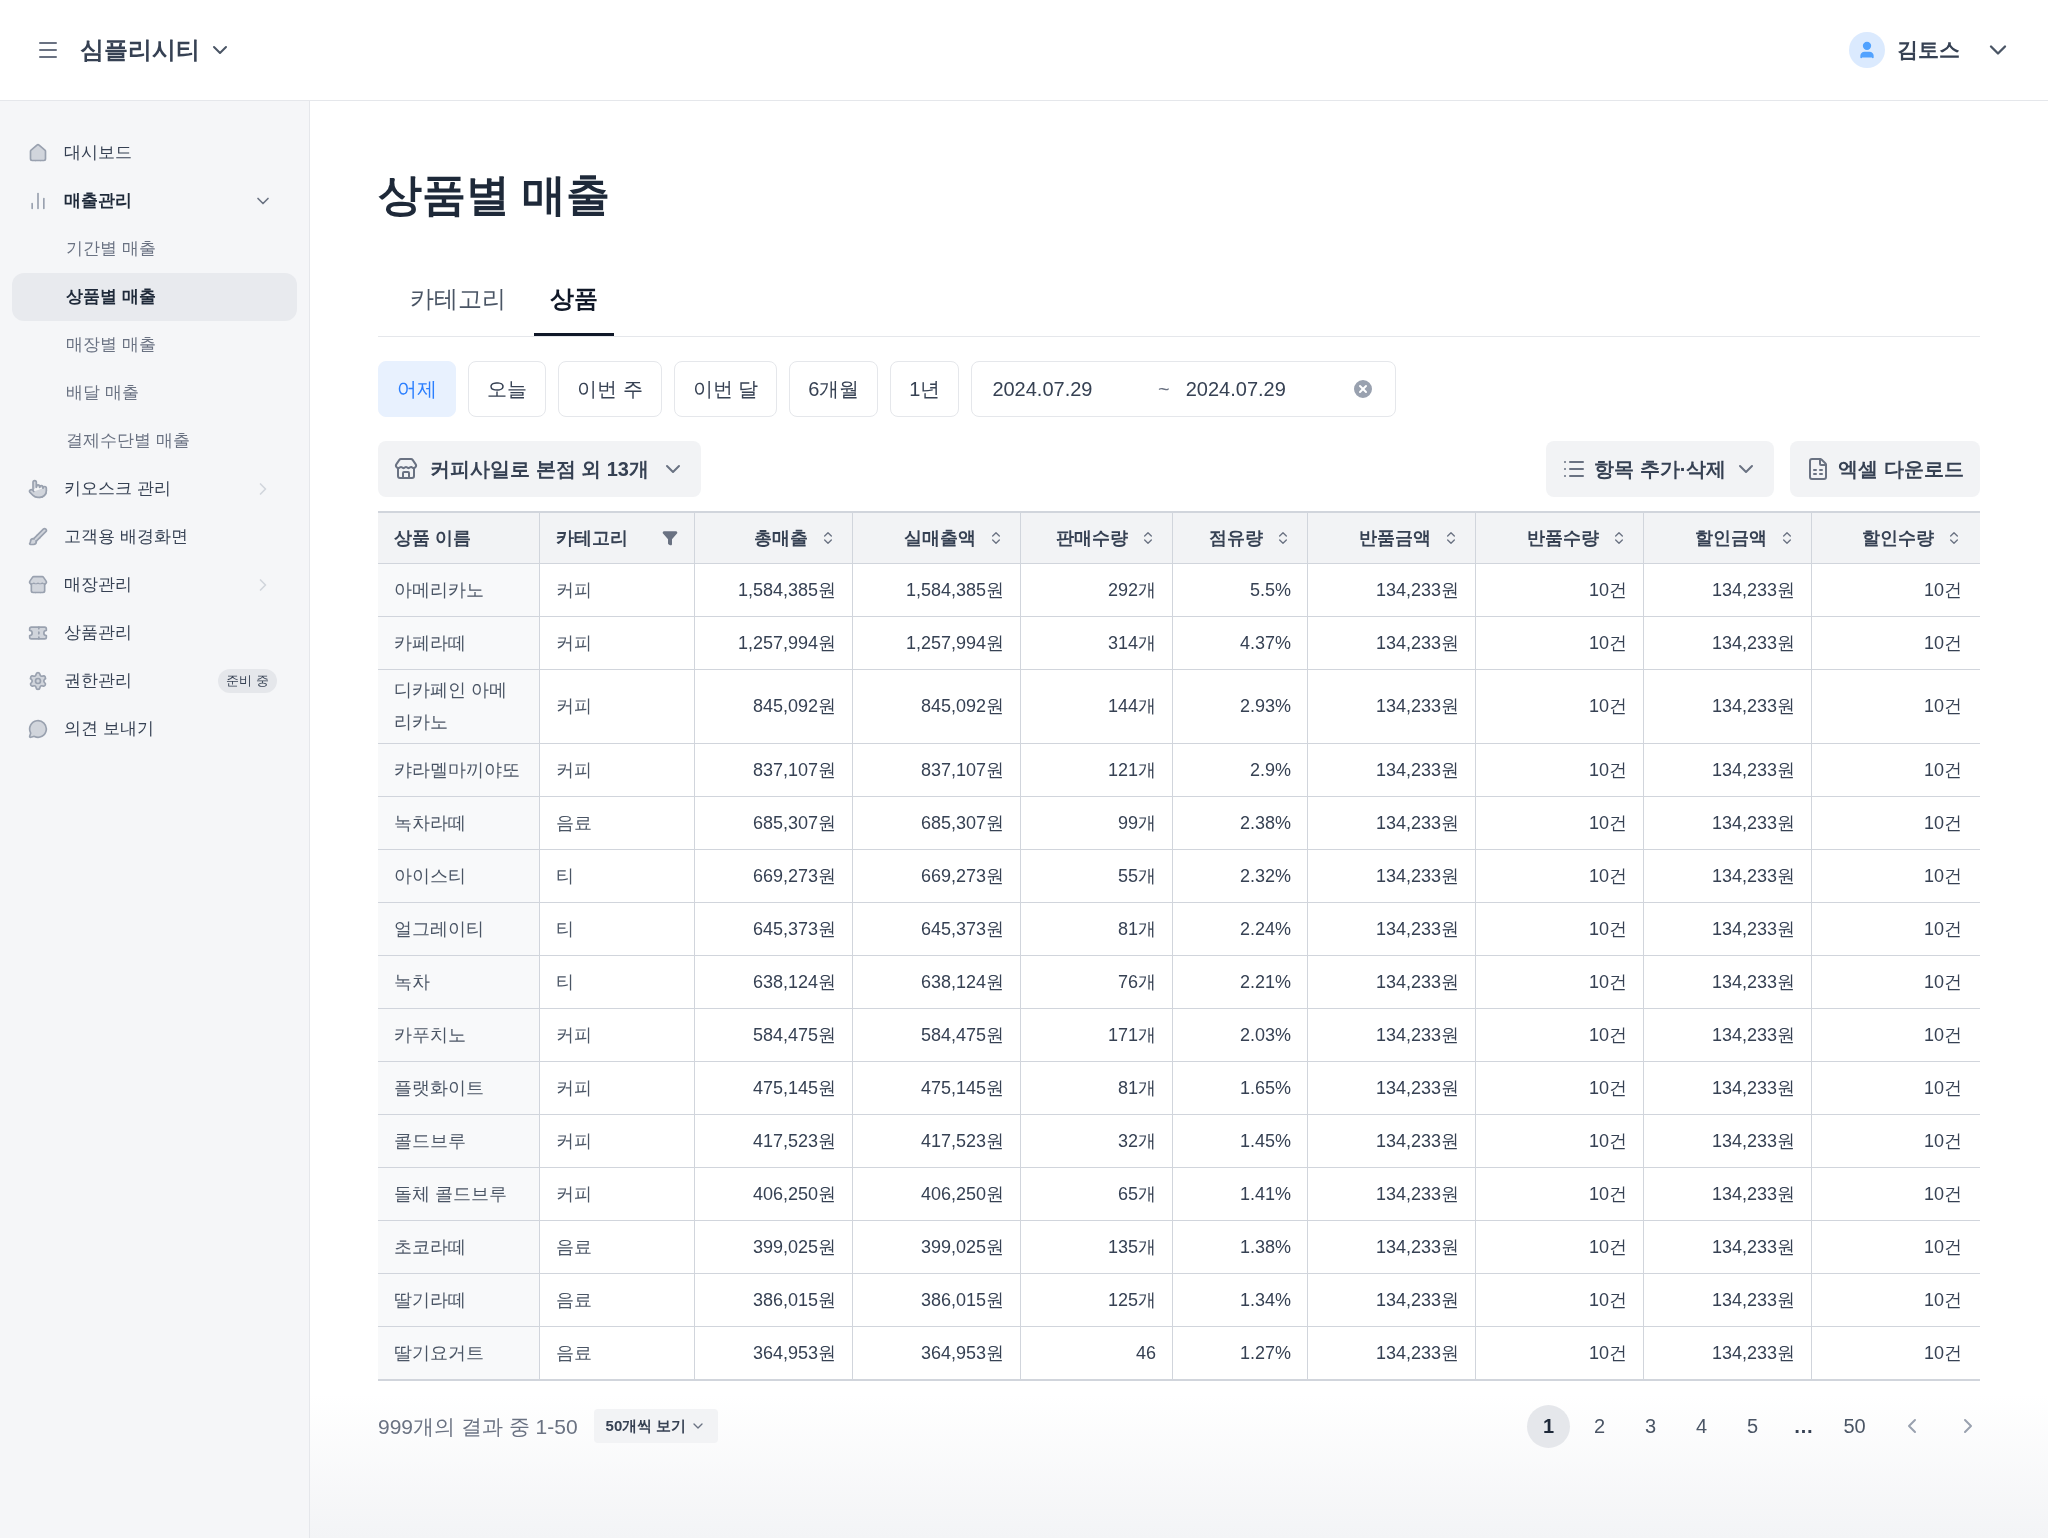 This screenshot has width=2048, height=1538. Describe the element at coordinates (1391, 538) in the screenshot. I see `column-header: 반품금액` at that location.